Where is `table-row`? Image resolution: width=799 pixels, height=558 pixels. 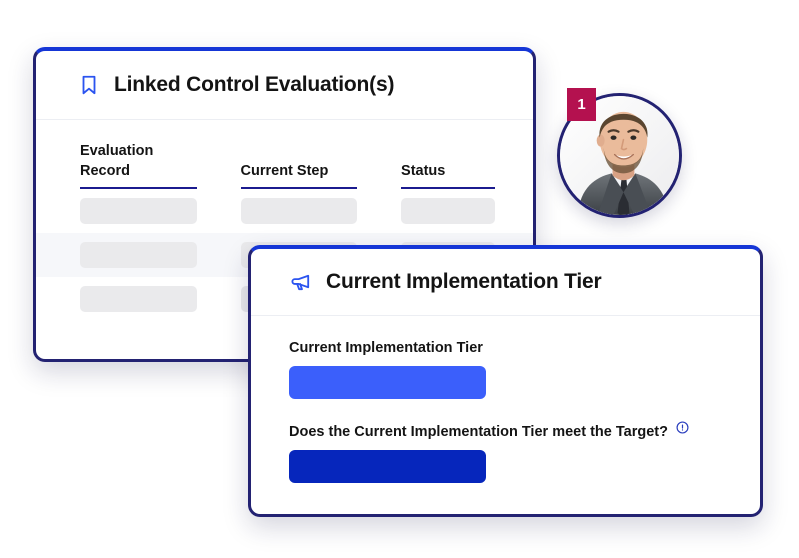 table-row is located at coordinates (284, 211).